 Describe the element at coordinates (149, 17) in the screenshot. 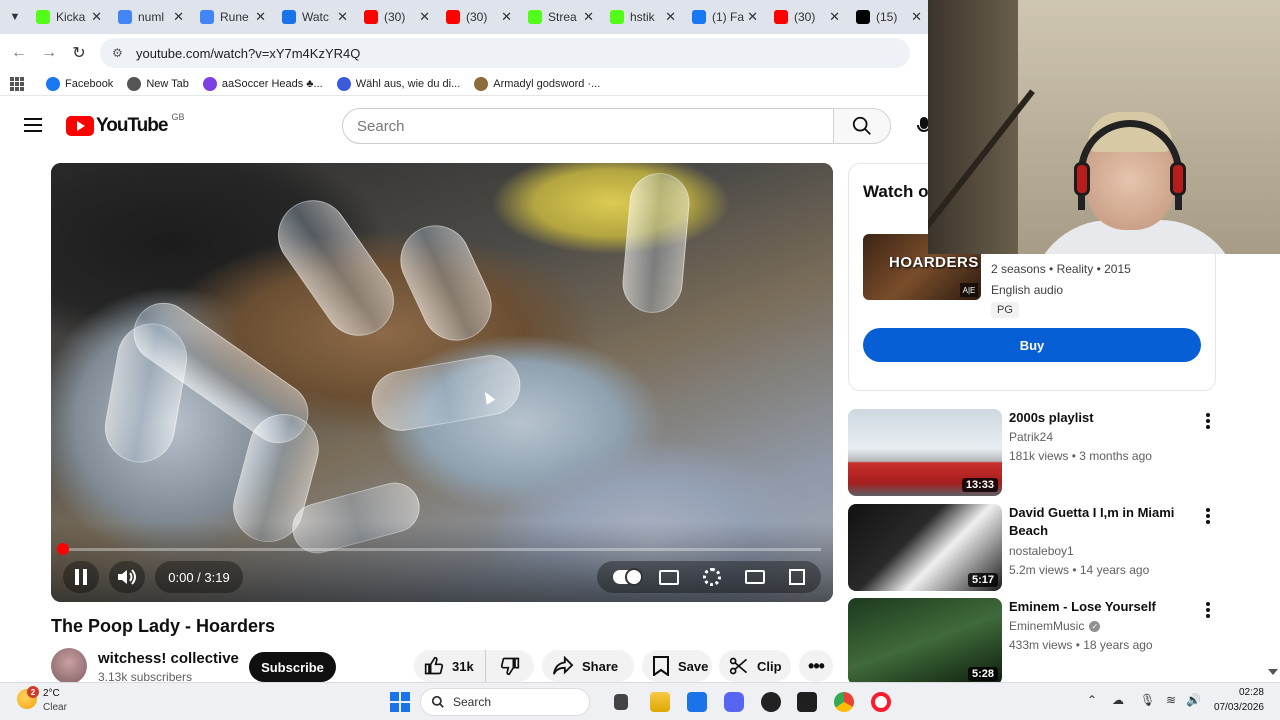

I see `browser-tab: numl ✕` at that location.